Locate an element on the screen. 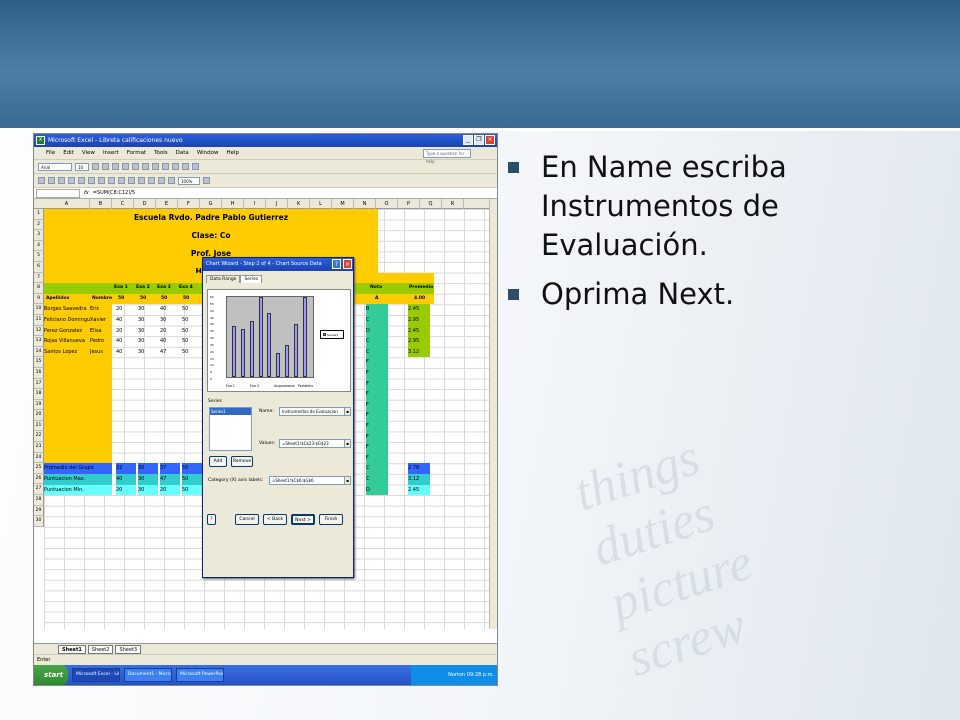 The height and width of the screenshot is (720, 960). align-left-icon is located at coordinates (125, 166).